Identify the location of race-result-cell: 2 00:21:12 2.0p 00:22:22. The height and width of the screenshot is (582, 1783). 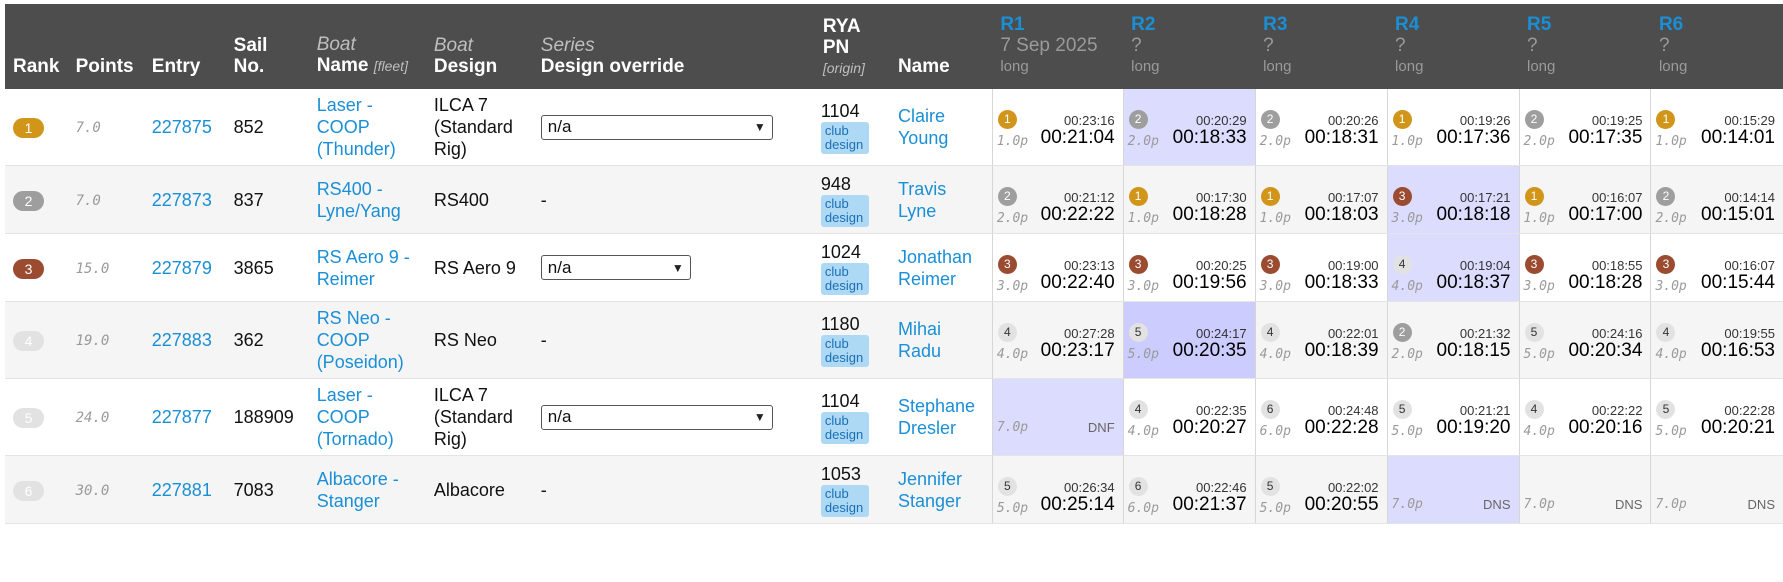
(1057, 199).